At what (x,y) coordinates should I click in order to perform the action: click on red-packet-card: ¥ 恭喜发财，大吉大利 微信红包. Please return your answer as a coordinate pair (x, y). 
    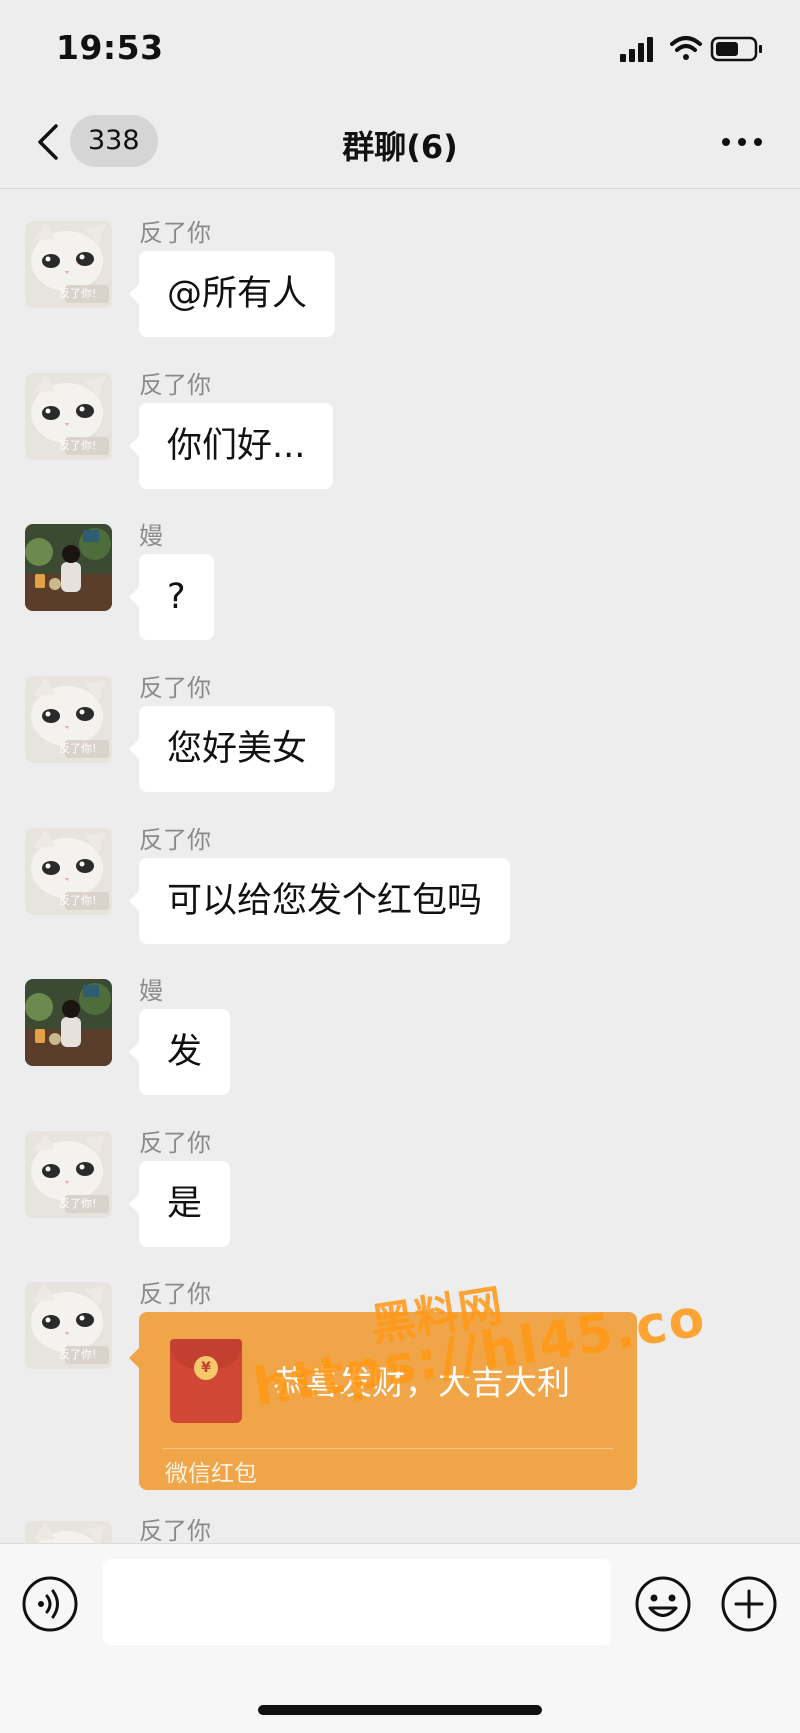
    Looking at the image, I should click on (383, 1401).